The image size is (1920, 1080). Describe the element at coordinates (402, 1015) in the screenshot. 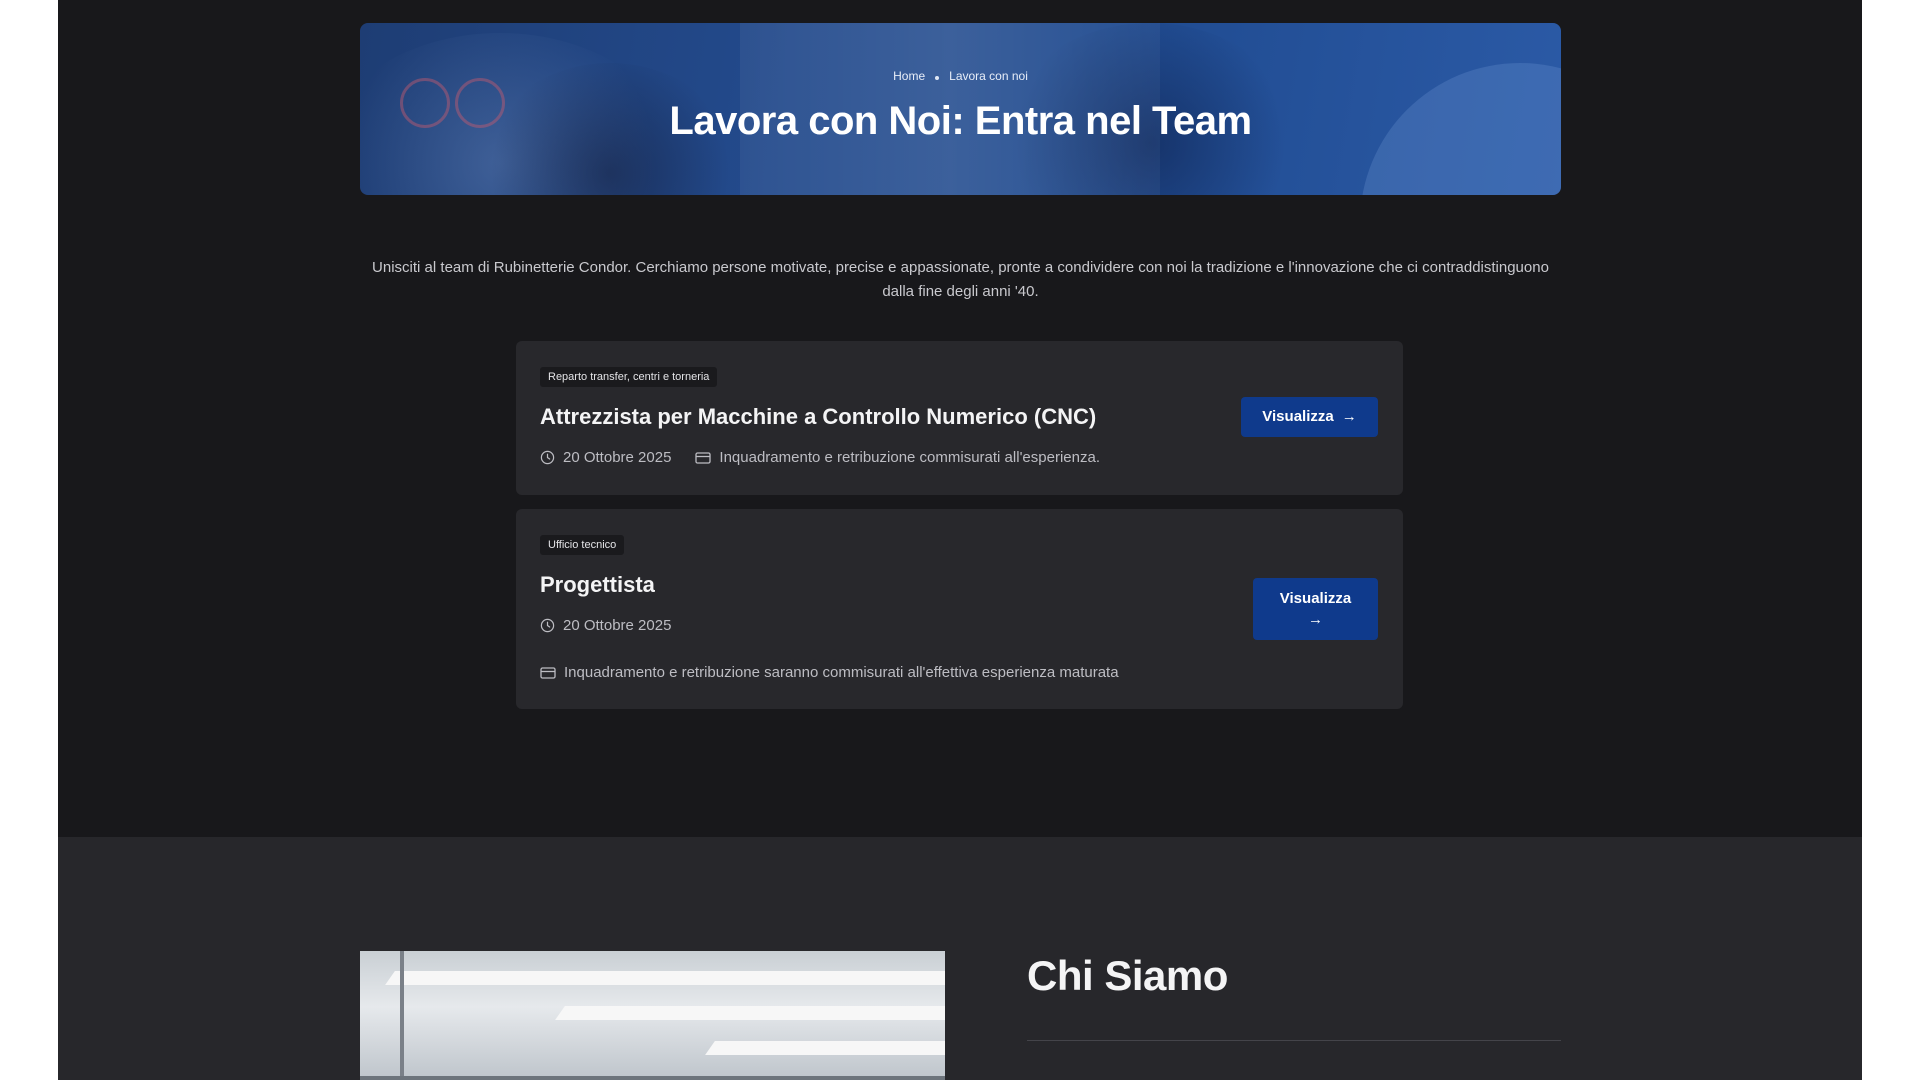

I see `factory-pipe` at that location.